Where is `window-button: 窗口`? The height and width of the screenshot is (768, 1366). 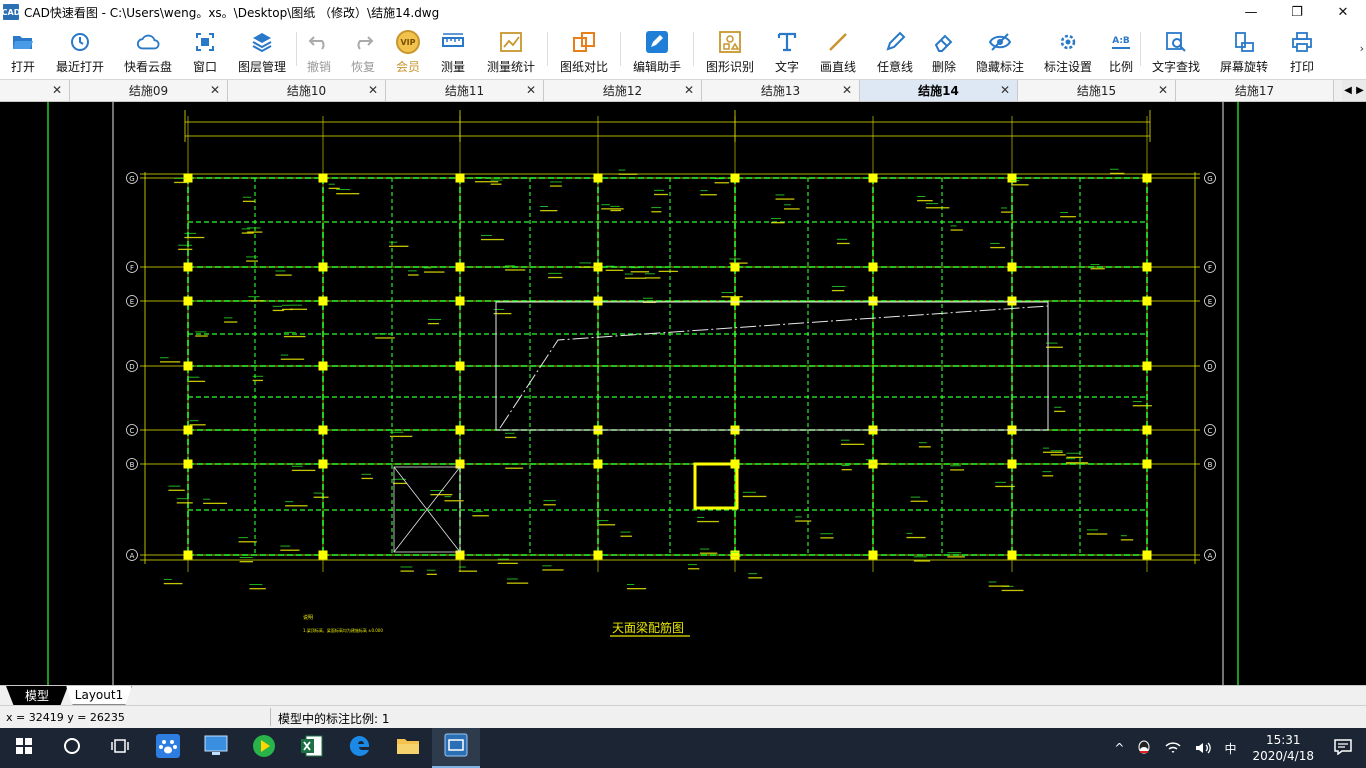
window-button: 窗口 is located at coordinates (205, 51).